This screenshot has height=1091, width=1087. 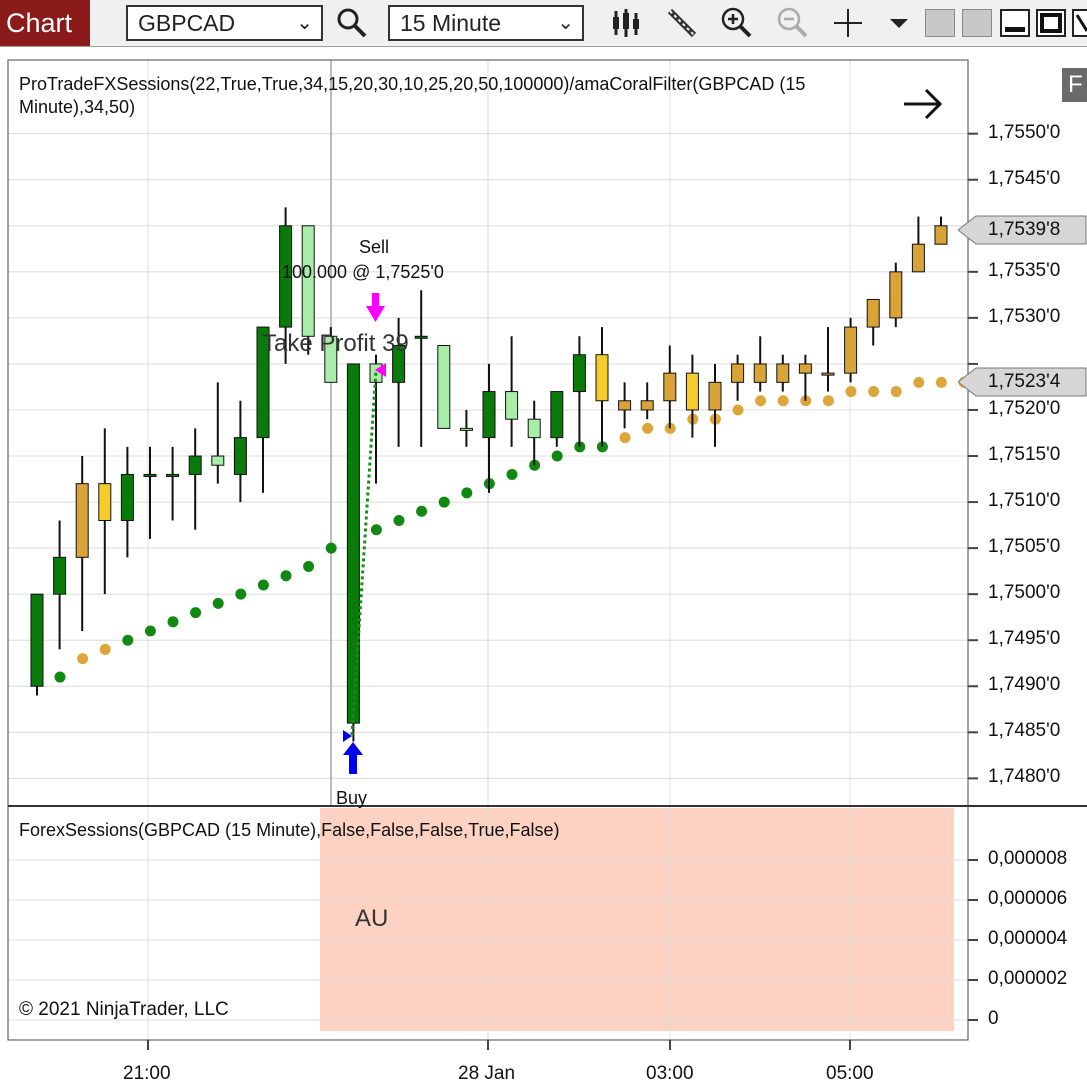 What do you see at coordinates (1024, 270) in the screenshot?
I see `price-axis-label: 1,7535'0` at bounding box center [1024, 270].